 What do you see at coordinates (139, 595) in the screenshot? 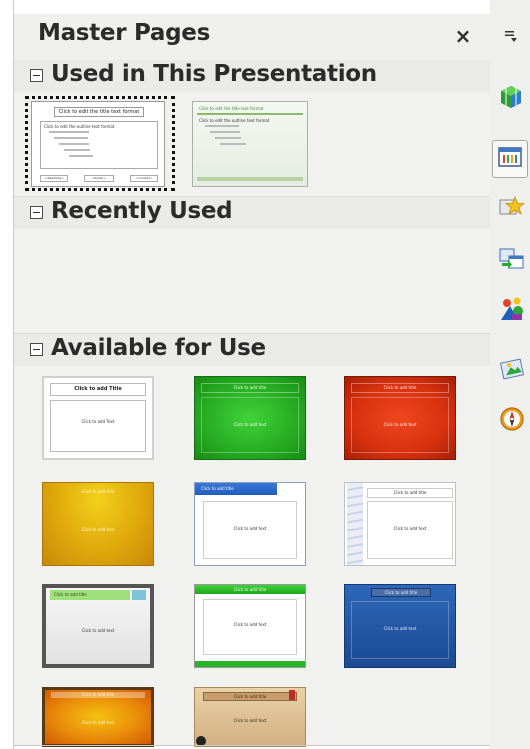
I see `thumb-title-accent` at bounding box center [139, 595].